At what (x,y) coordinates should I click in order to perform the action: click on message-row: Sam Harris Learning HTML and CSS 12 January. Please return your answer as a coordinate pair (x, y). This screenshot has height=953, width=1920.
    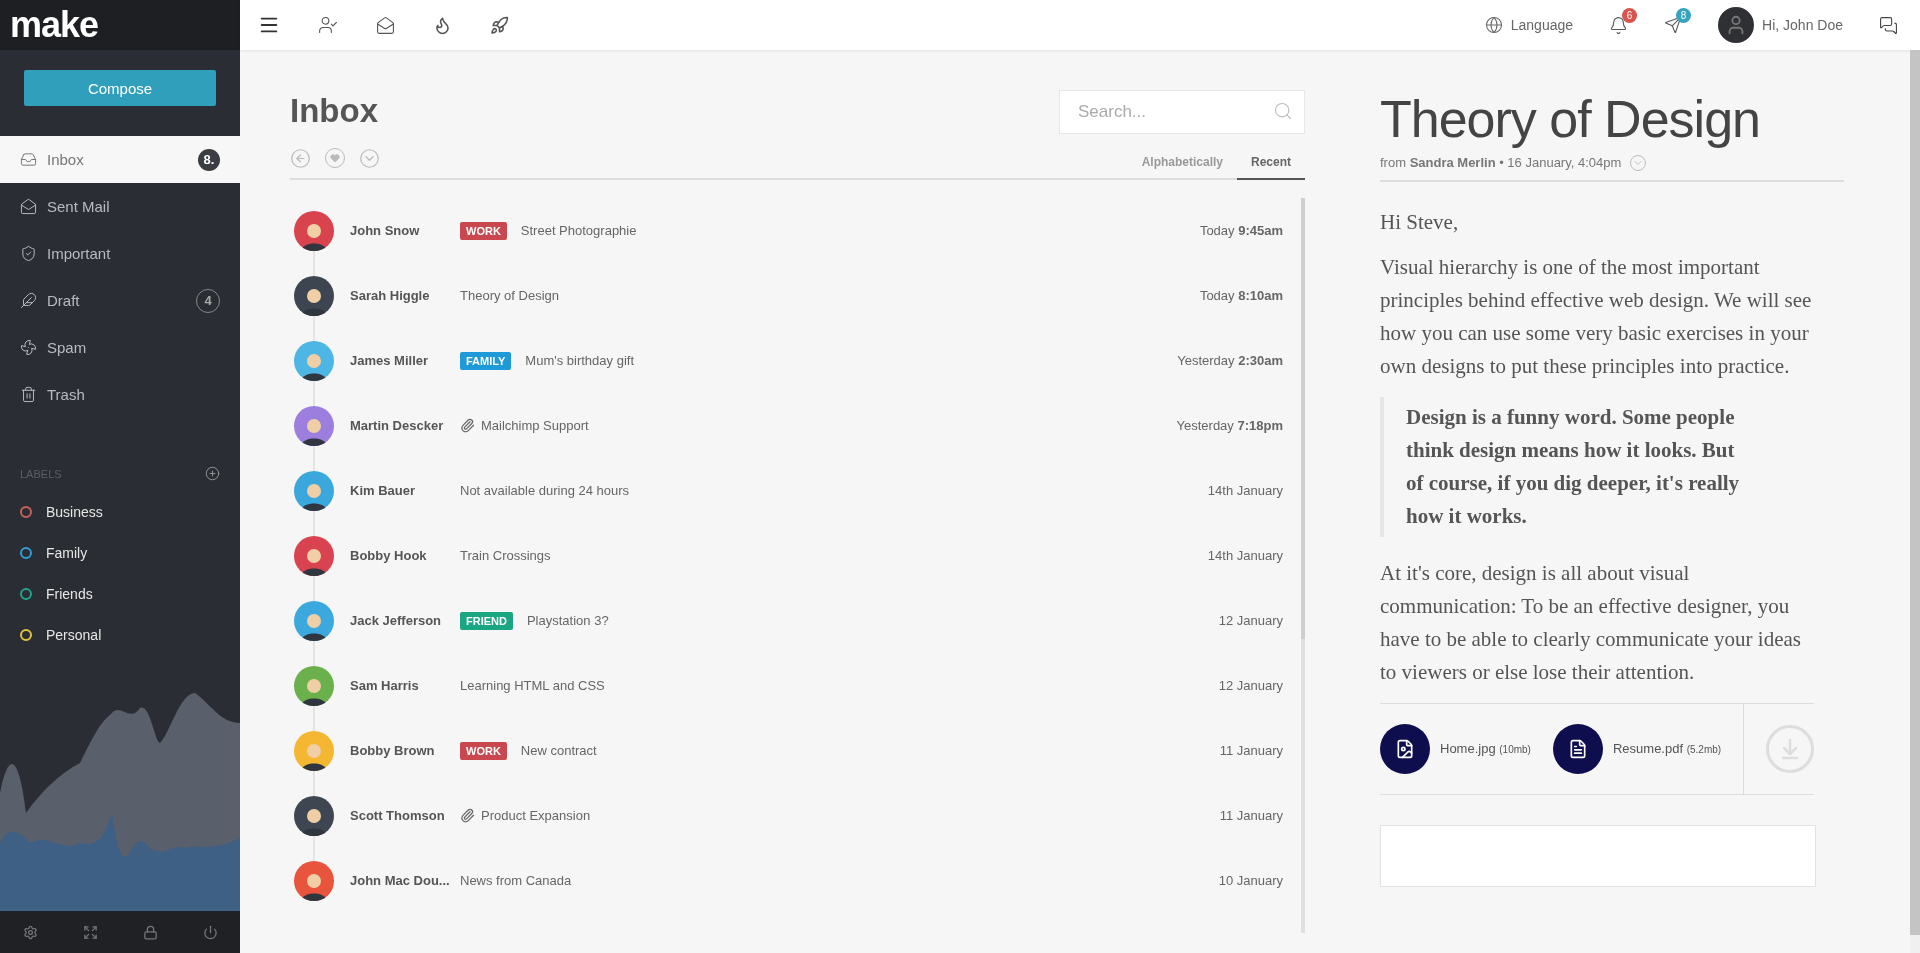
    Looking at the image, I should click on (795, 685).